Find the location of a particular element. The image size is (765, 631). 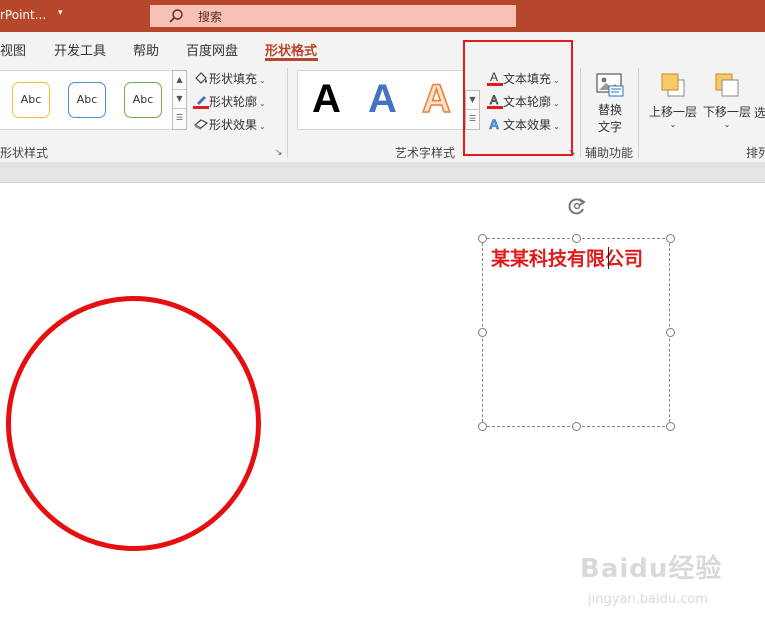

wordart-styles-group-label: 艺术字样式 is located at coordinates (425, 153).